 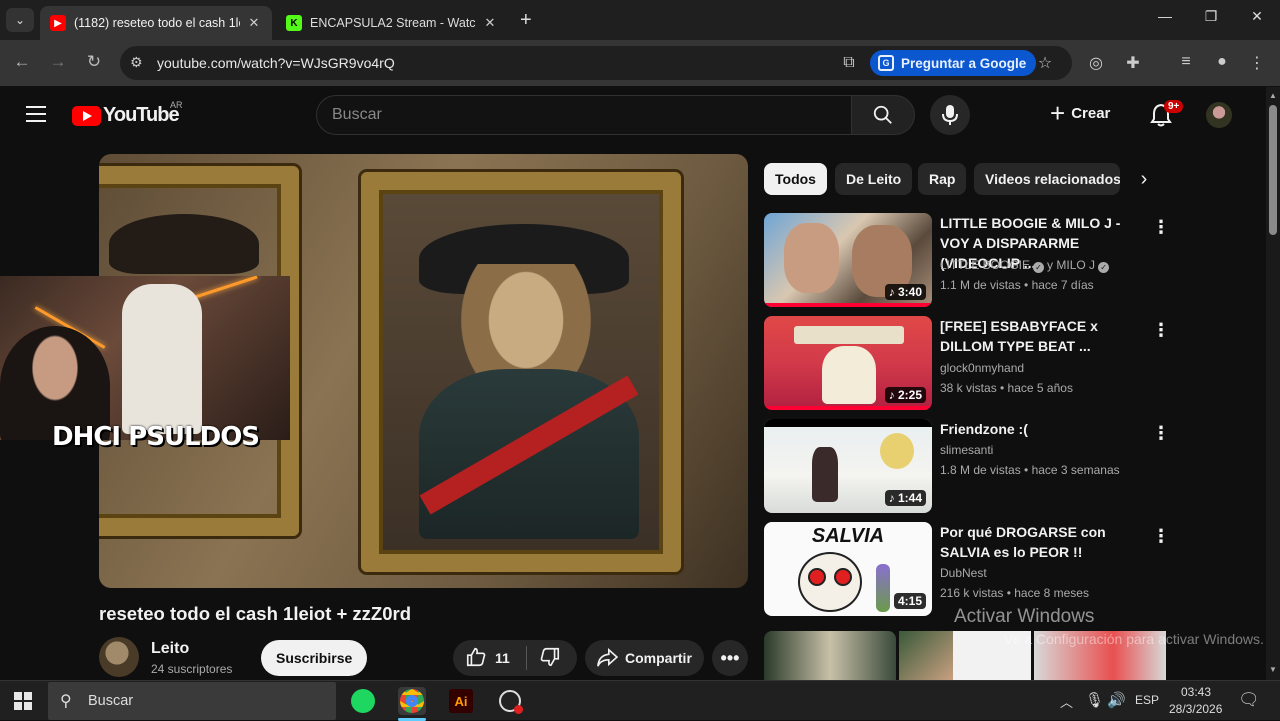 I want to click on video-duration: ♪ 1:44, so click(x=905, y=498).